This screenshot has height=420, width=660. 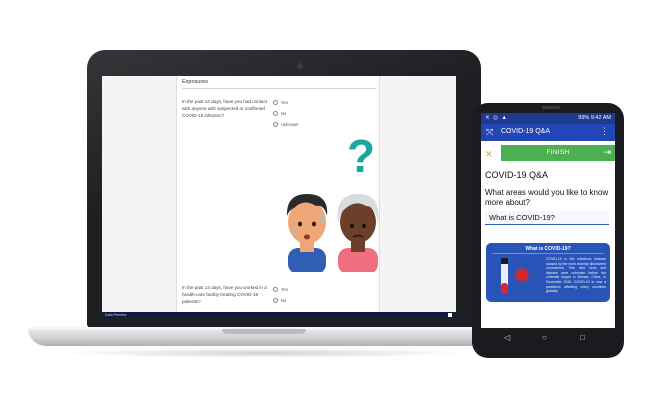 What do you see at coordinates (517, 175) in the screenshot?
I see `page-title: COVID-19 Q&A` at bounding box center [517, 175].